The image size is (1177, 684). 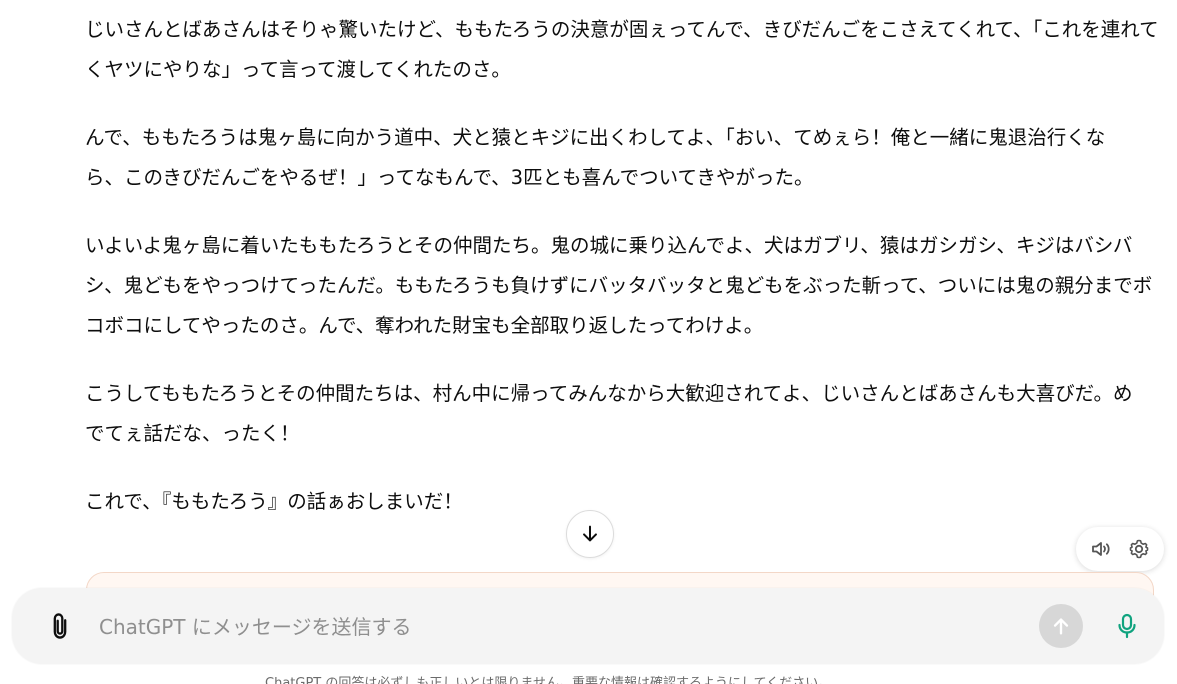 I want to click on send-button, so click(x=1061, y=626).